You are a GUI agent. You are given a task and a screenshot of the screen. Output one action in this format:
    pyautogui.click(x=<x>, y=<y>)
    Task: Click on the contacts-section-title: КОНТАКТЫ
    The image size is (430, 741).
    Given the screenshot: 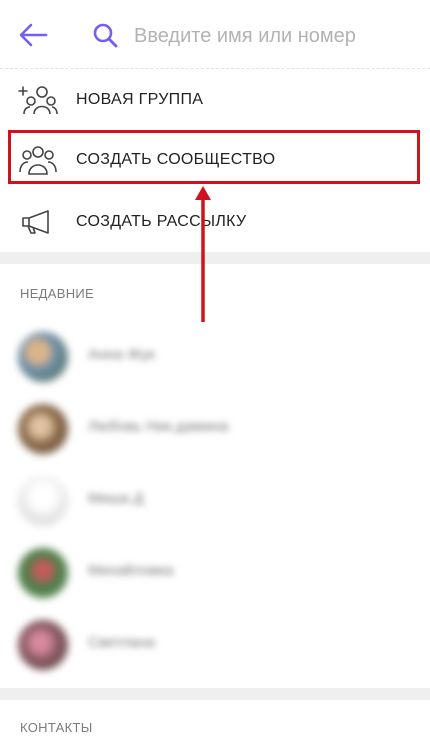 What is the action you would take?
    pyautogui.click(x=56, y=727)
    